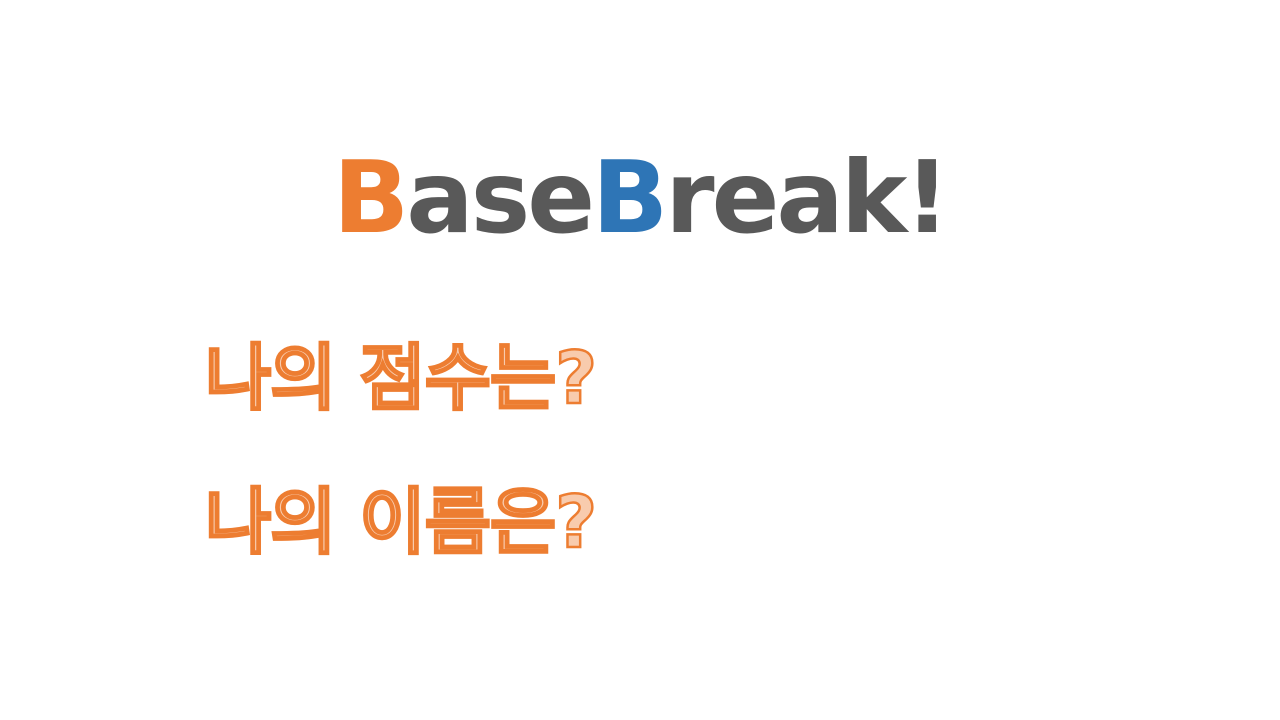 The height and width of the screenshot is (720, 1280). I want to click on logo-text-break: reak!, so click(807, 197).